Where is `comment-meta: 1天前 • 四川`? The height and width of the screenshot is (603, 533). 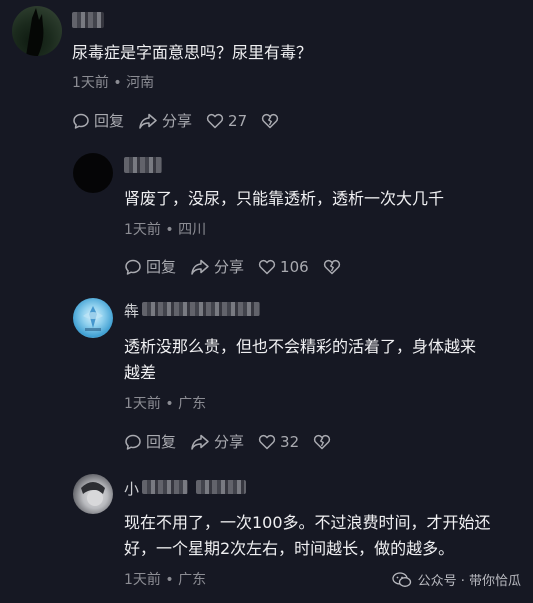 comment-meta: 1天前 • 四川 is located at coordinates (165, 230).